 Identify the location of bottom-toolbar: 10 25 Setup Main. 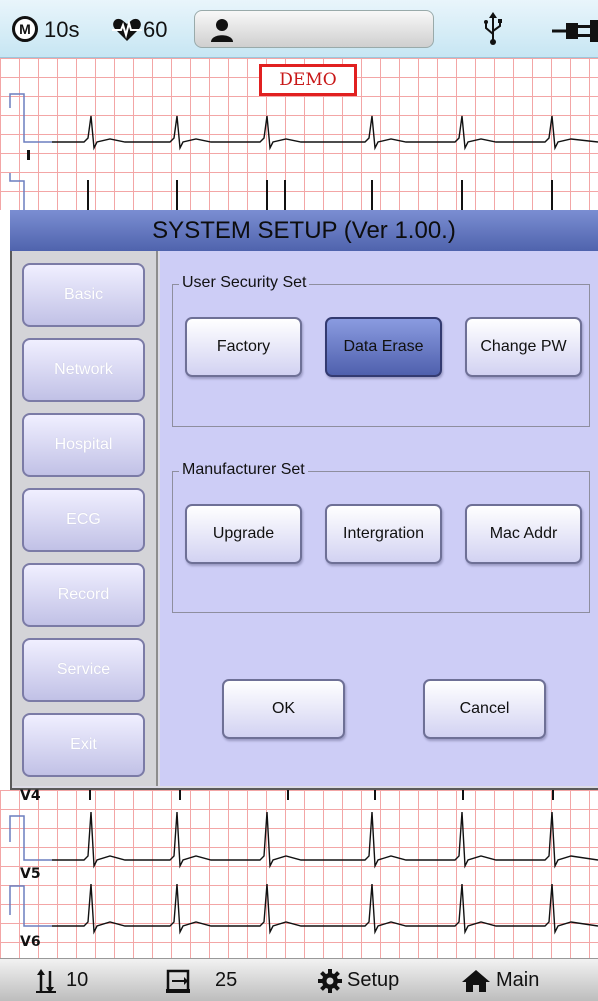
(299, 979).